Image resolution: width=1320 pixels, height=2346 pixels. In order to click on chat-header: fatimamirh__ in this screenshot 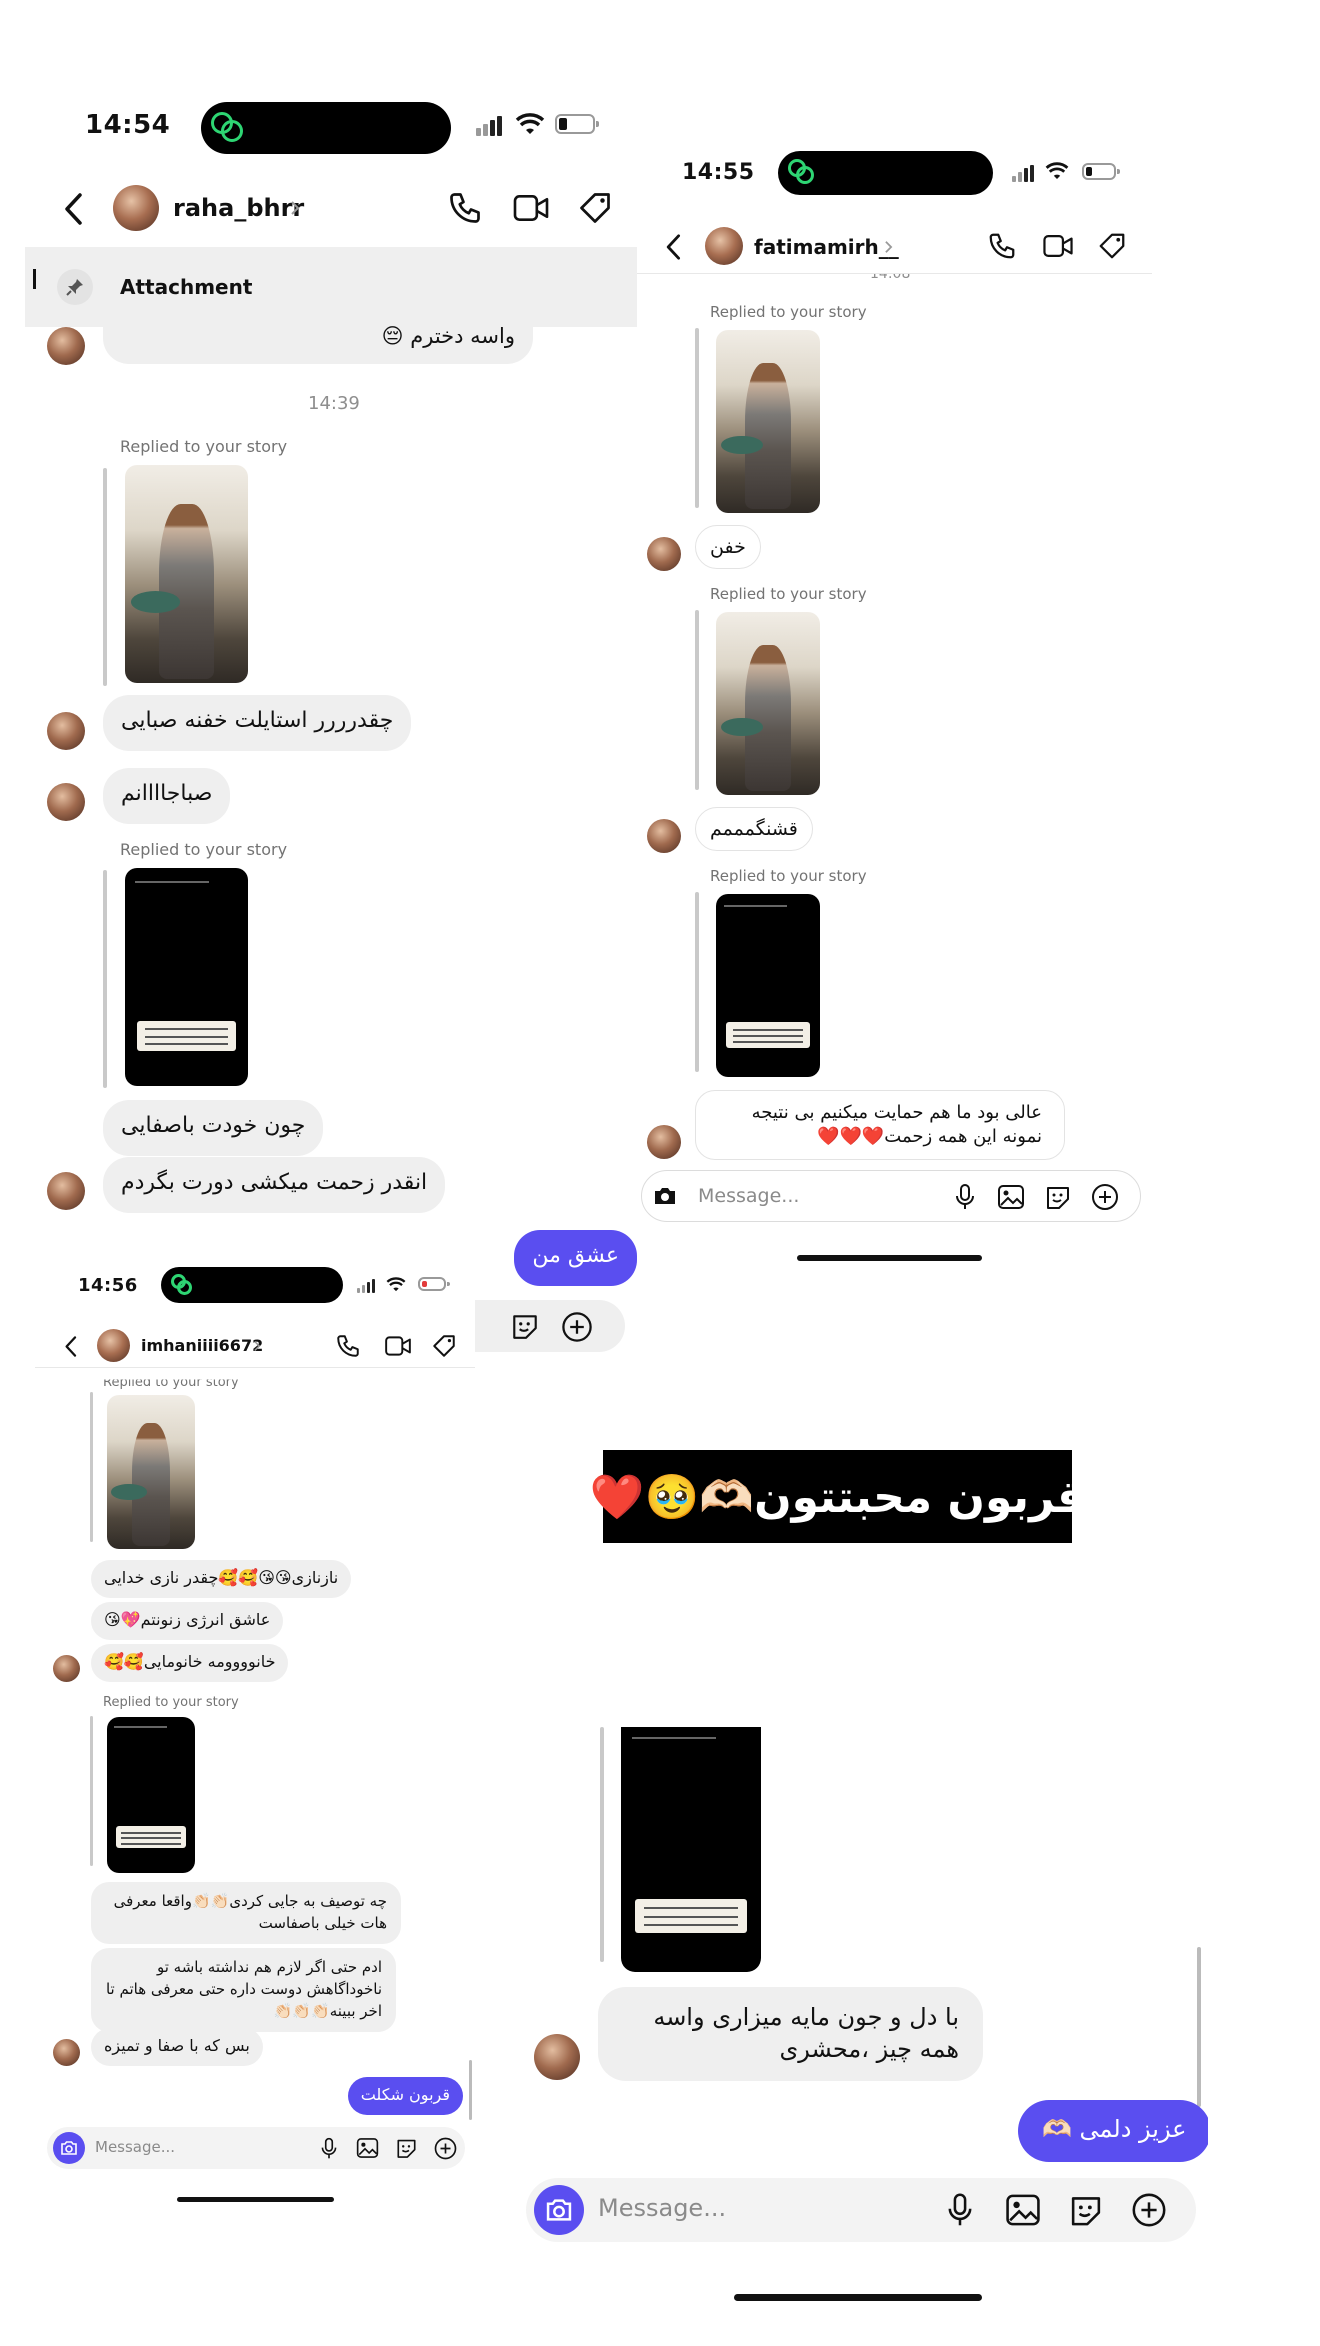, I will do `click(894, 250)`.